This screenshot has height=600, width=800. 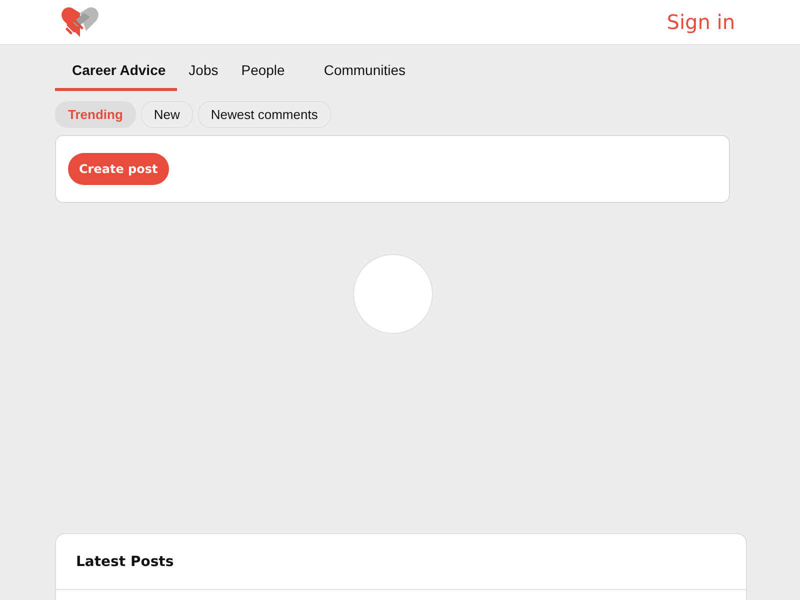 I want to click on nav-tab: People, so click(x=263, y=72).